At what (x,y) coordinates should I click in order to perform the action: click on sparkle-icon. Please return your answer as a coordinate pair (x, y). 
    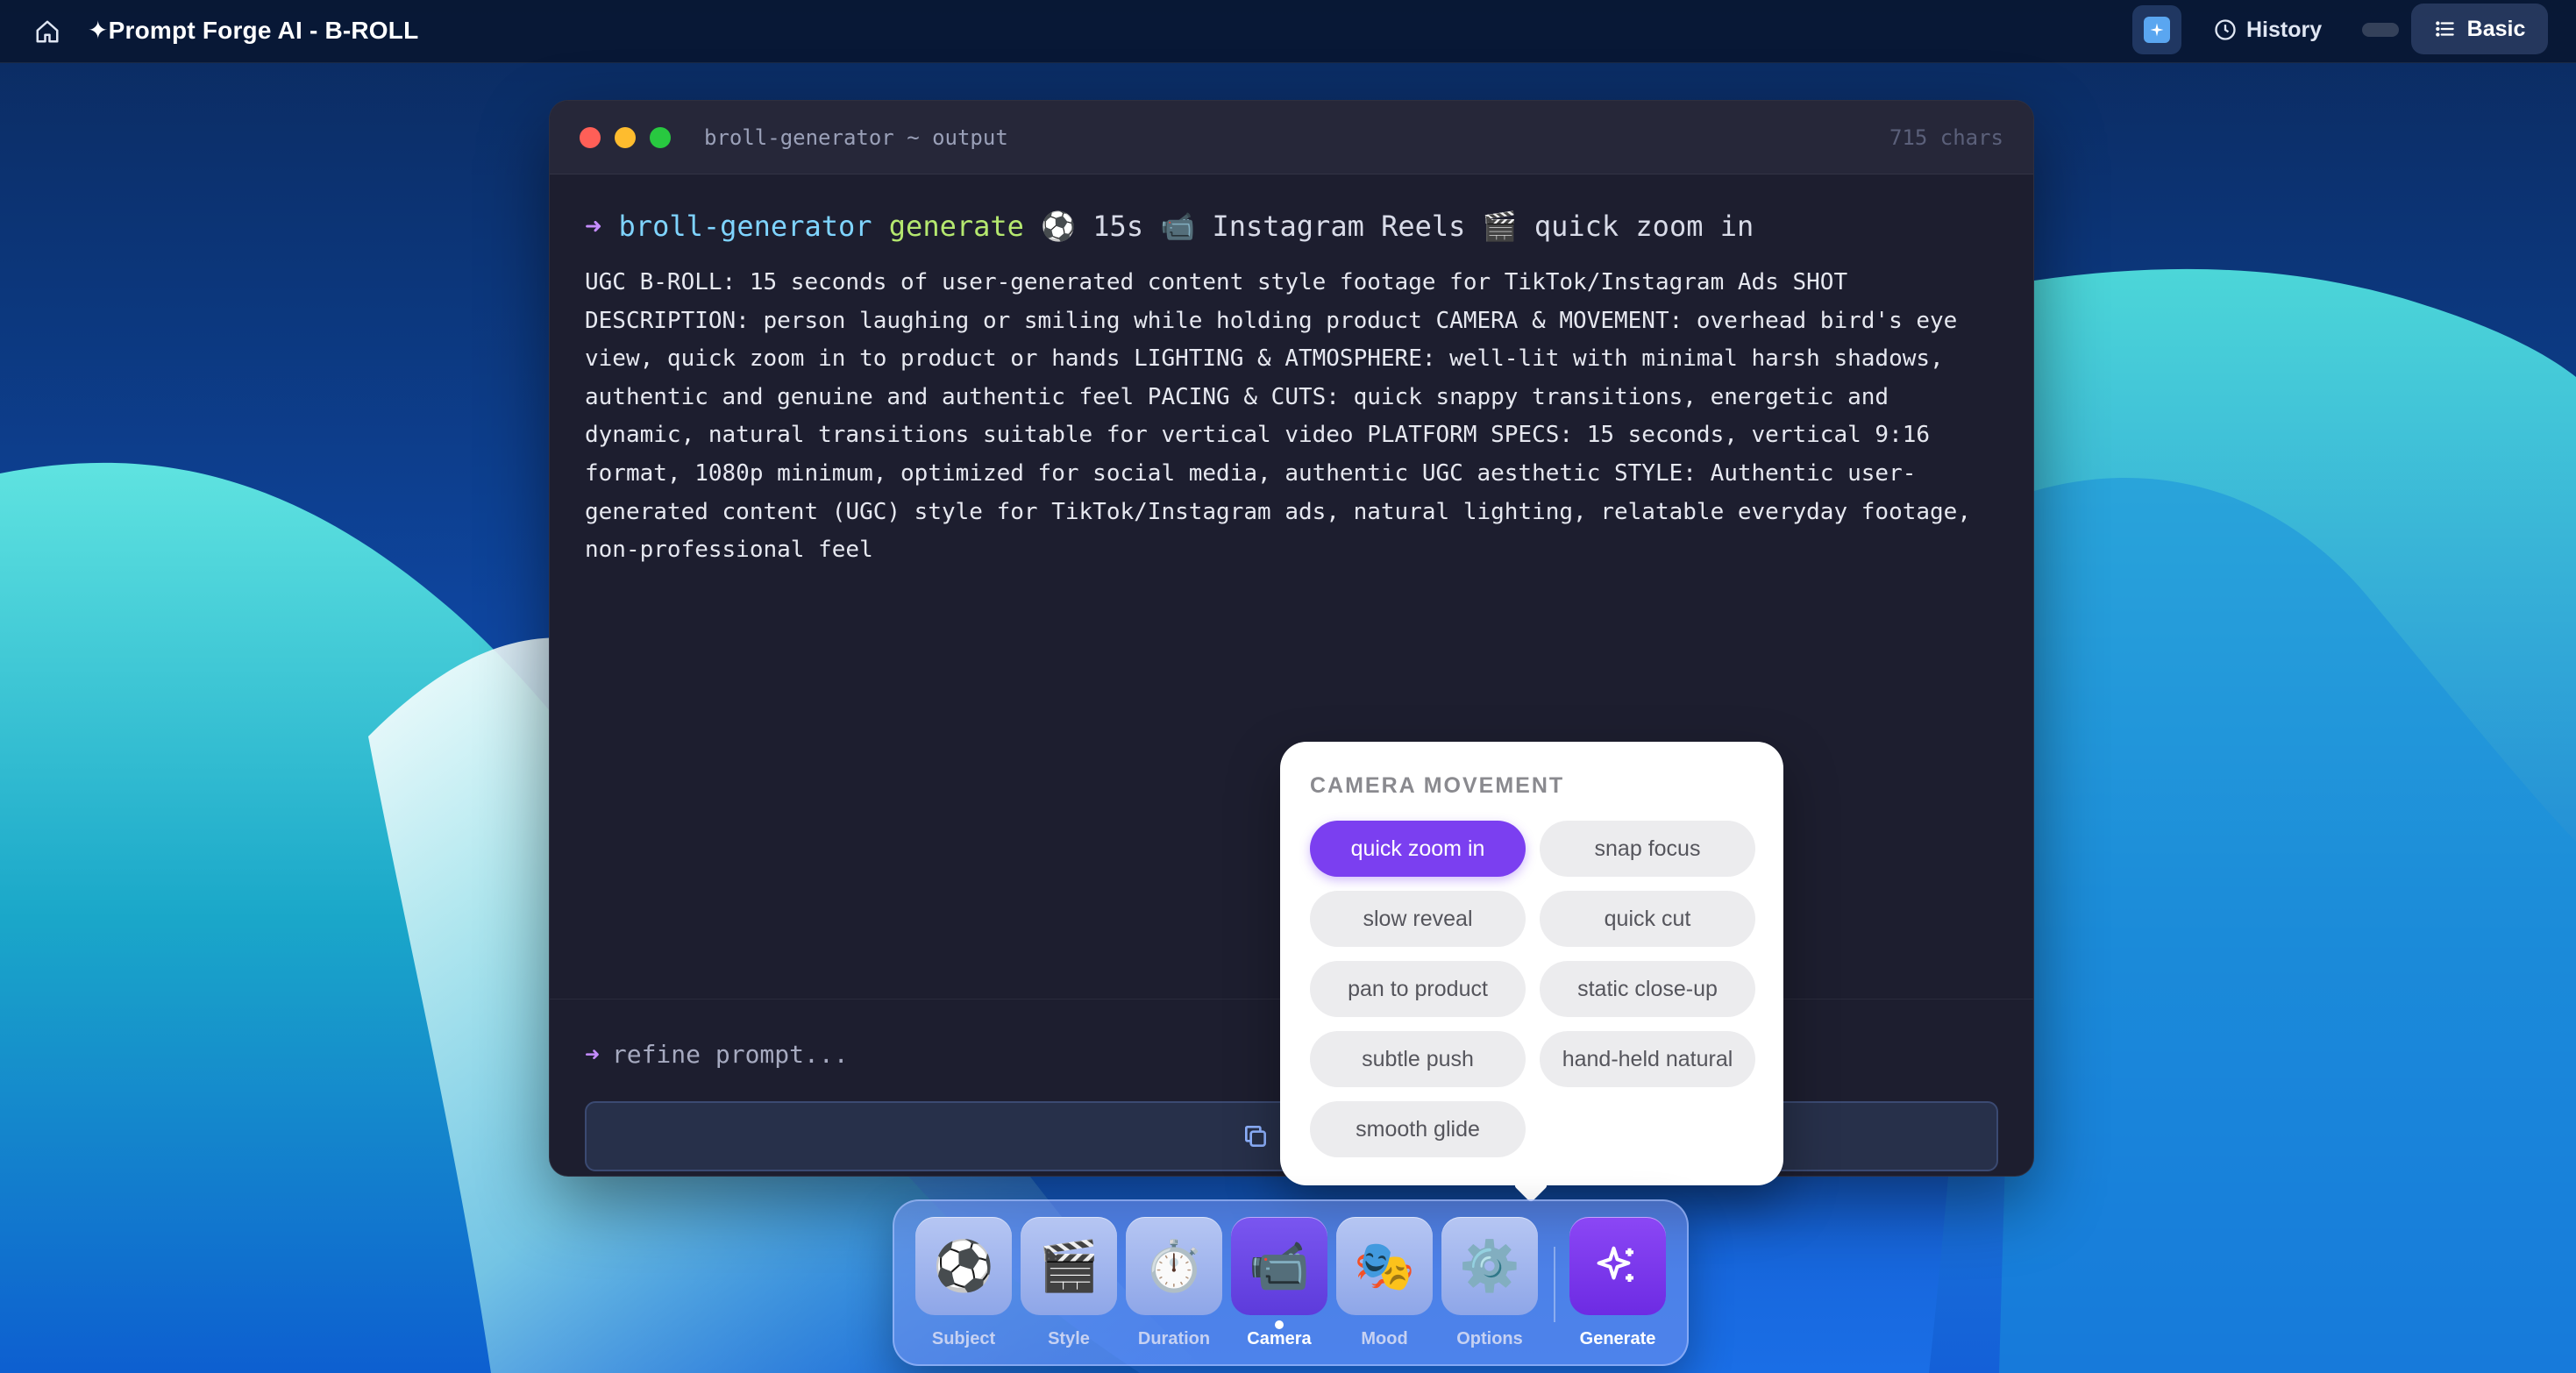
    Looking at the image, I should click on (1617, 1266).